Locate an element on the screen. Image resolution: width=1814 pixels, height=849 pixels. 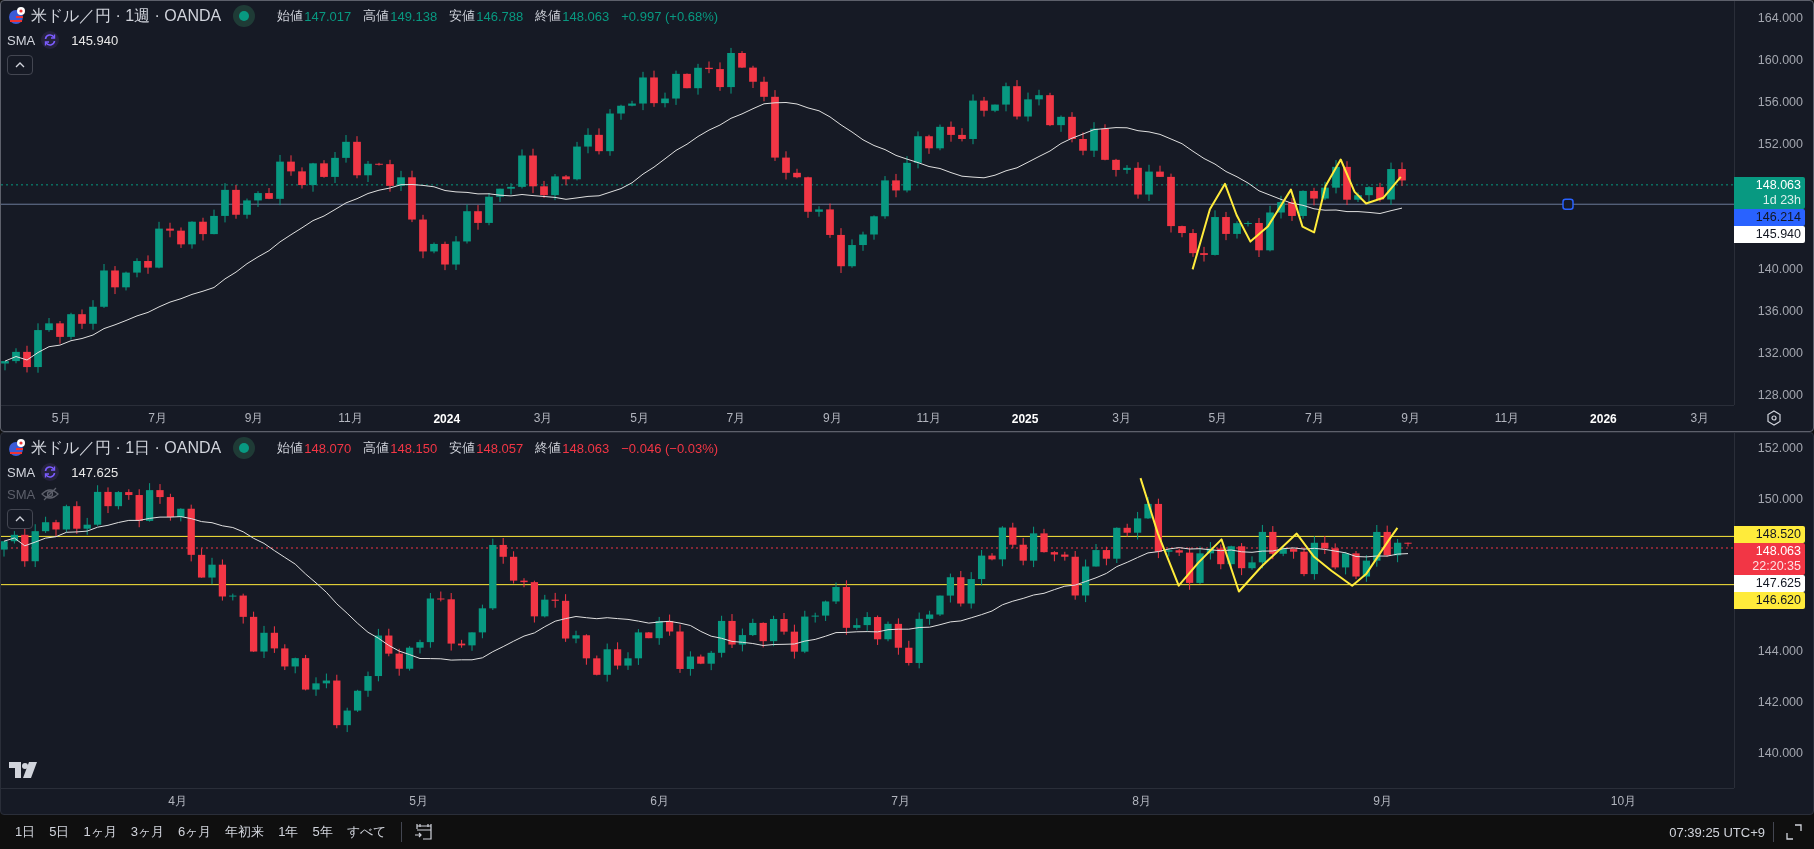
time-axis-label: 6月 is located at coordinates (659, 801).